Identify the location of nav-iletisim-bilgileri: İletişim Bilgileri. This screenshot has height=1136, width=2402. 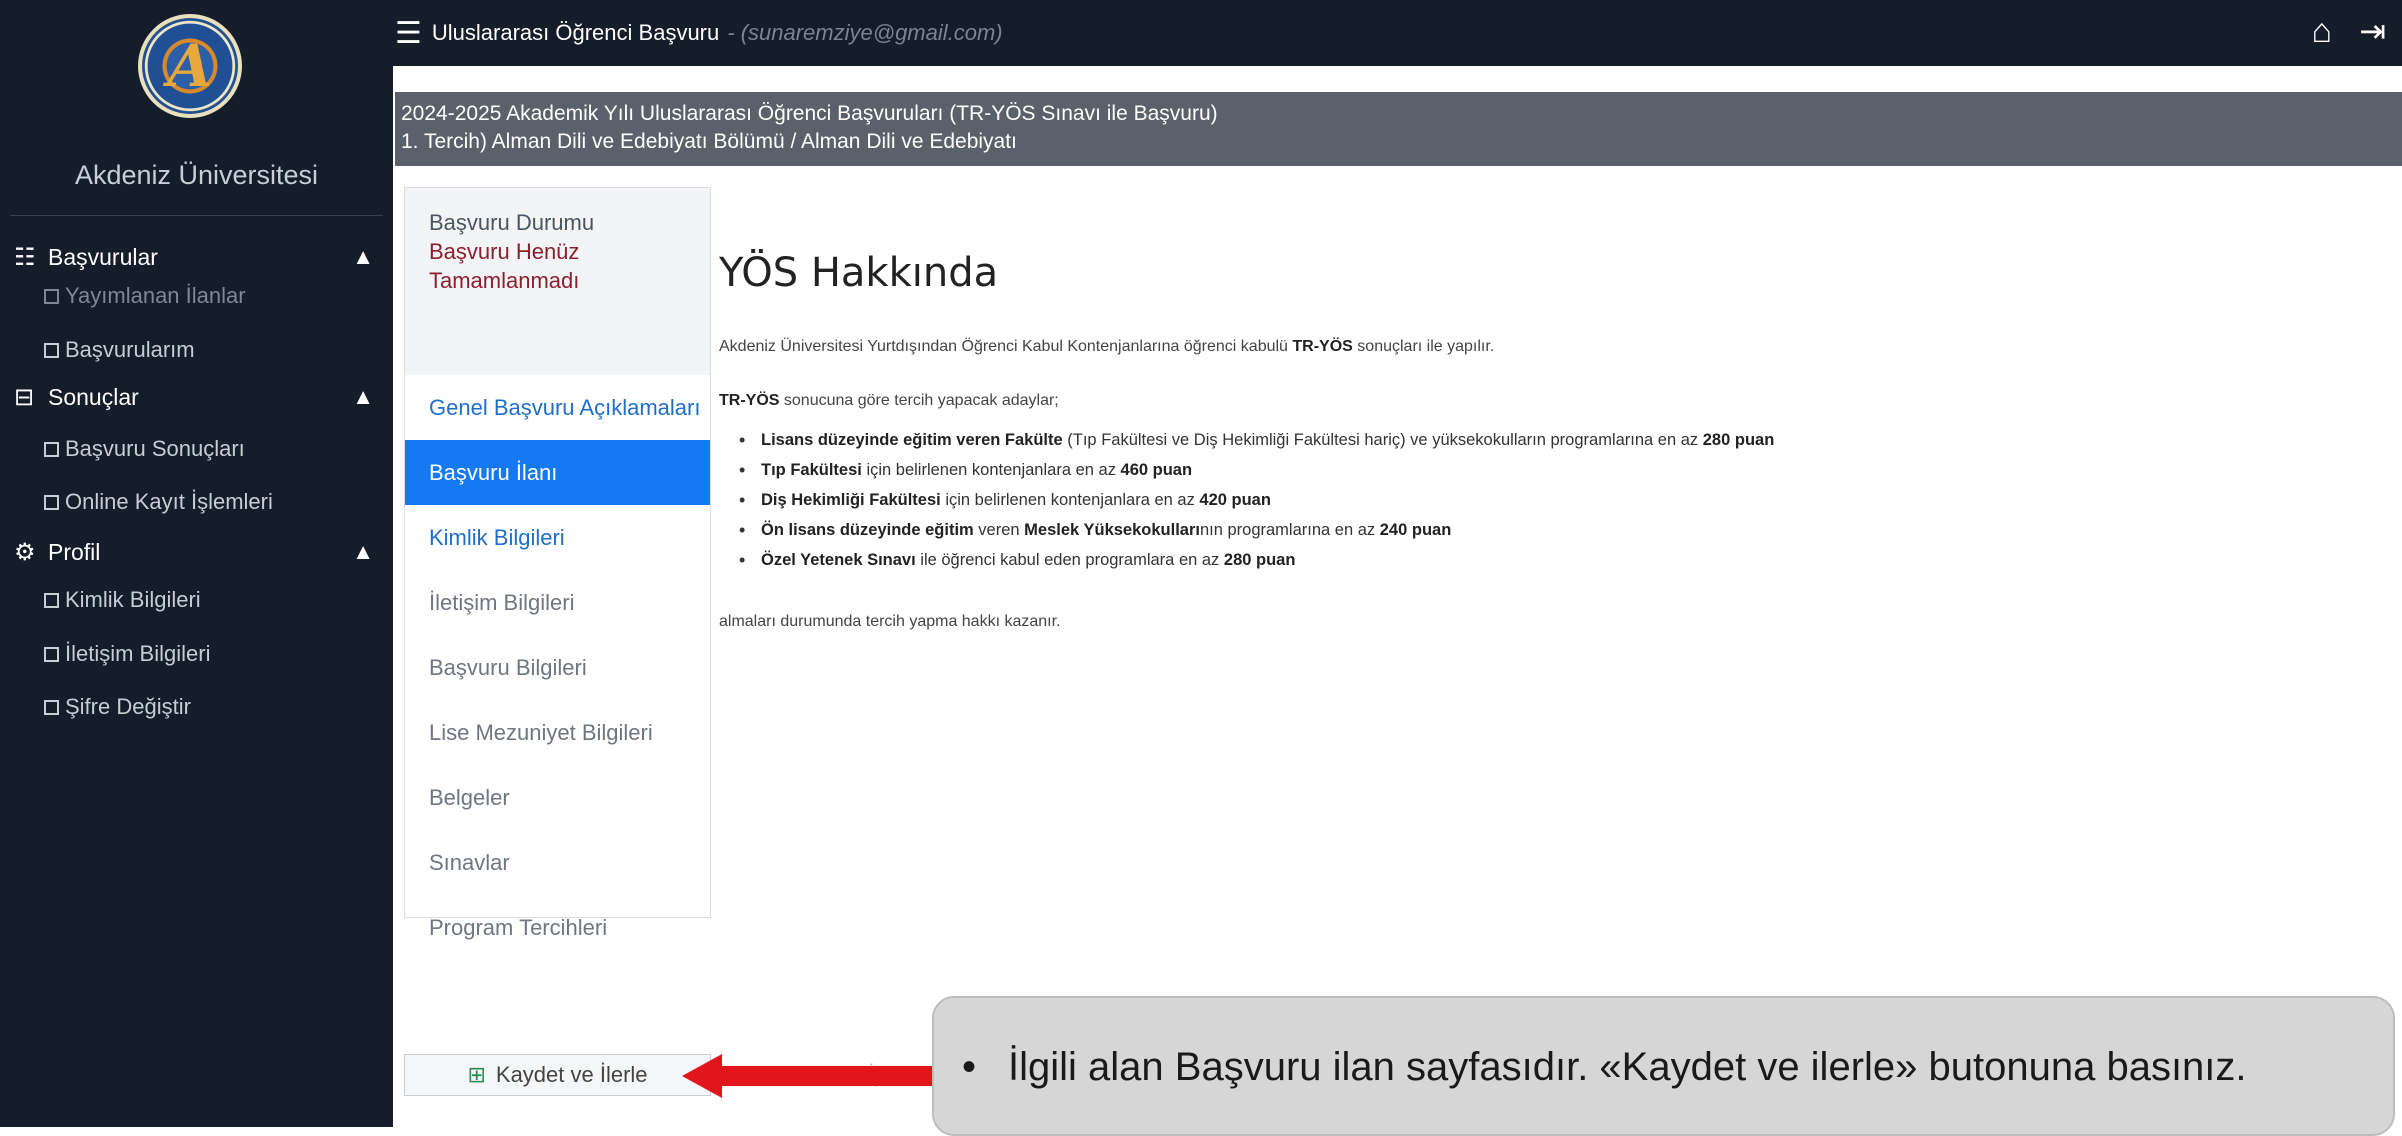
(557, 602).